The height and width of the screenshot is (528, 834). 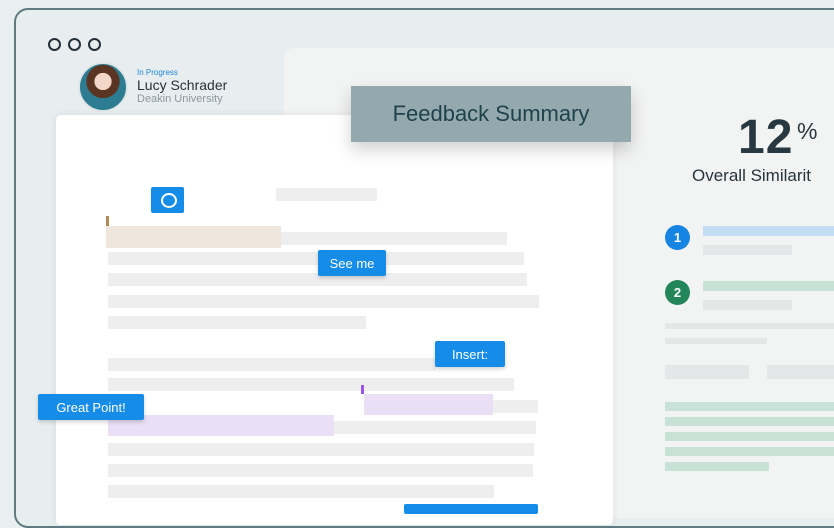 I want to click on match-number-1: 1, so click(x=677, y=237).